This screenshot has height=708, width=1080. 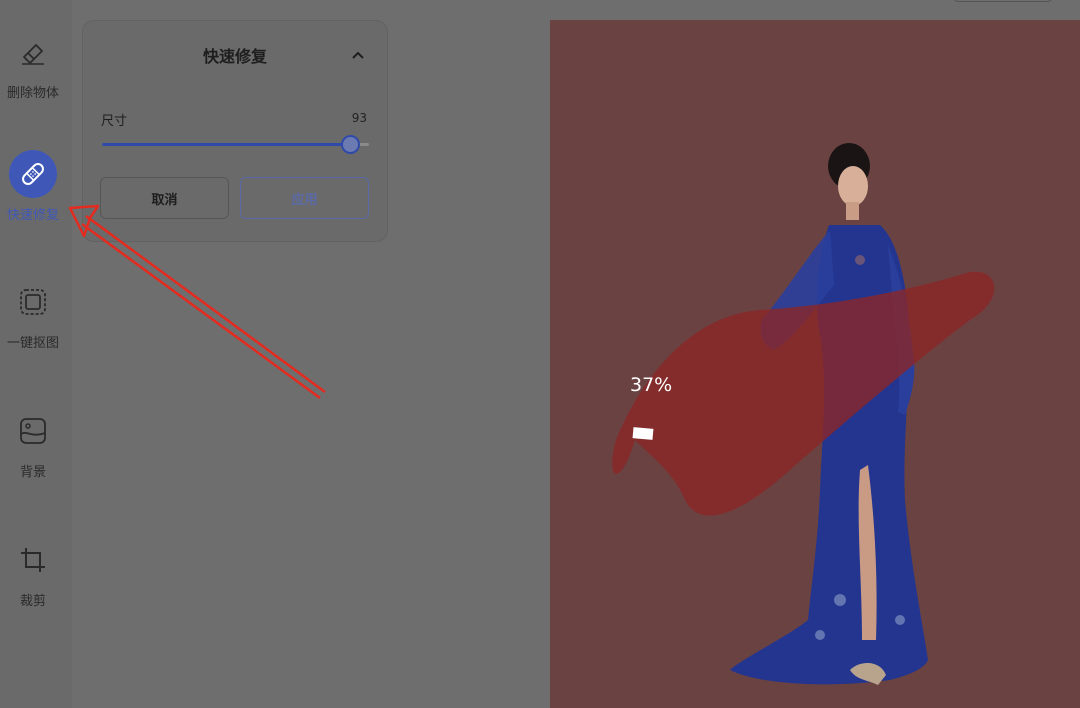 I want to click on bandage-icon, so click(x=33, y=174).